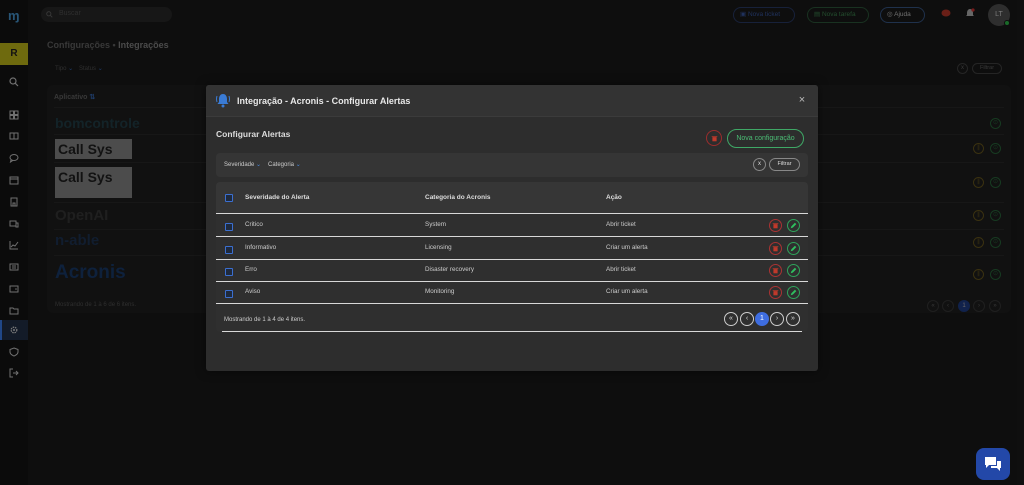  What do you see at coordinates (253, 134) in the screenshot?
I see `section-title: Configurar Alertas` at bounding box center [253, 134].